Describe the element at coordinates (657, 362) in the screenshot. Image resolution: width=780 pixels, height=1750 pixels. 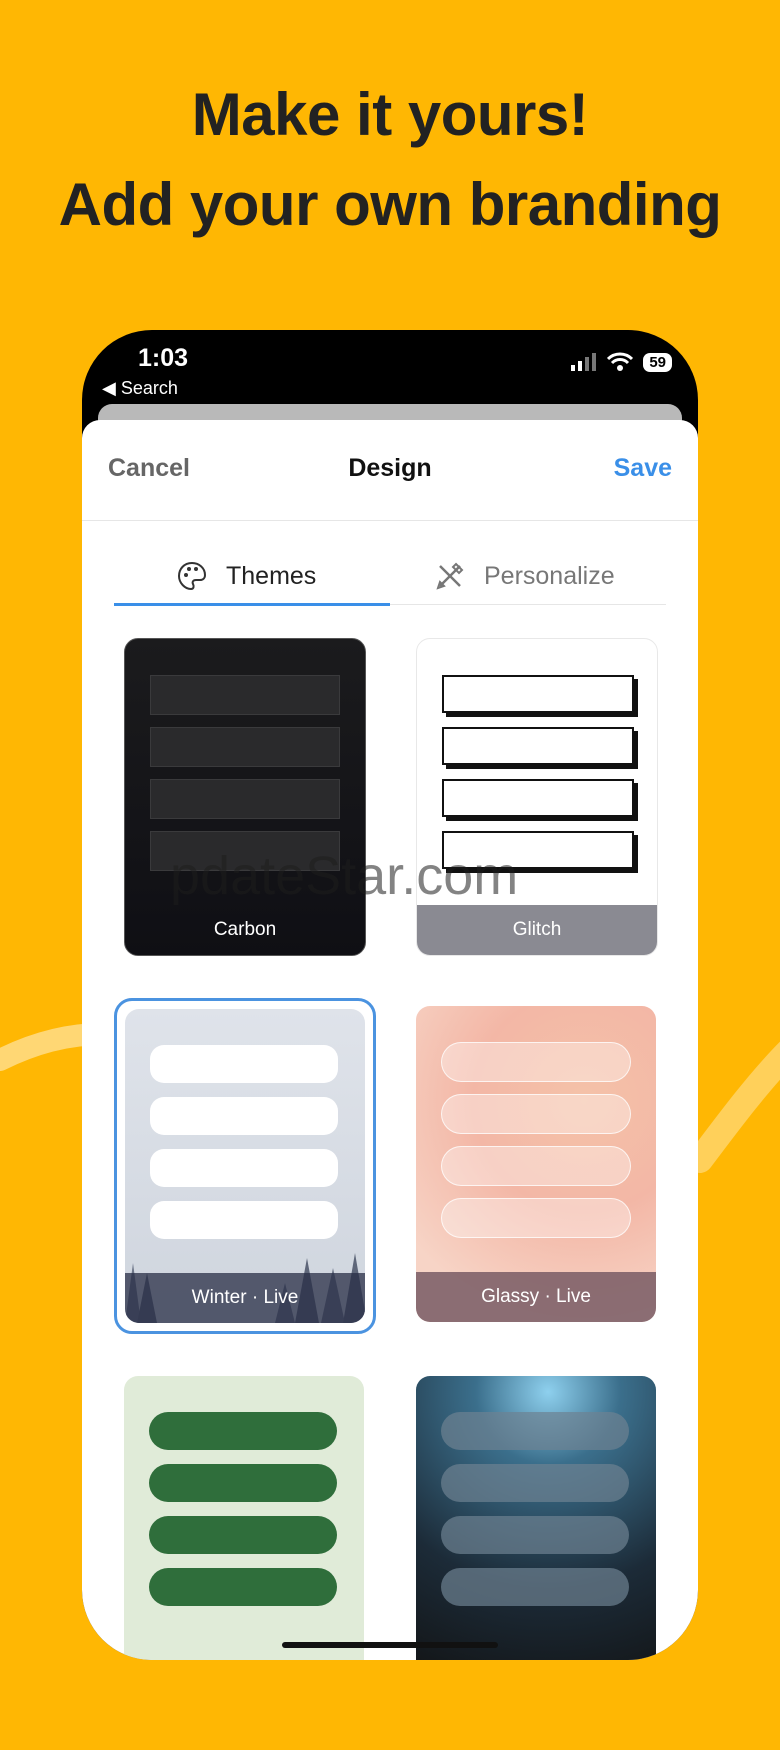
I see `battery-indicator: 59` at that location.